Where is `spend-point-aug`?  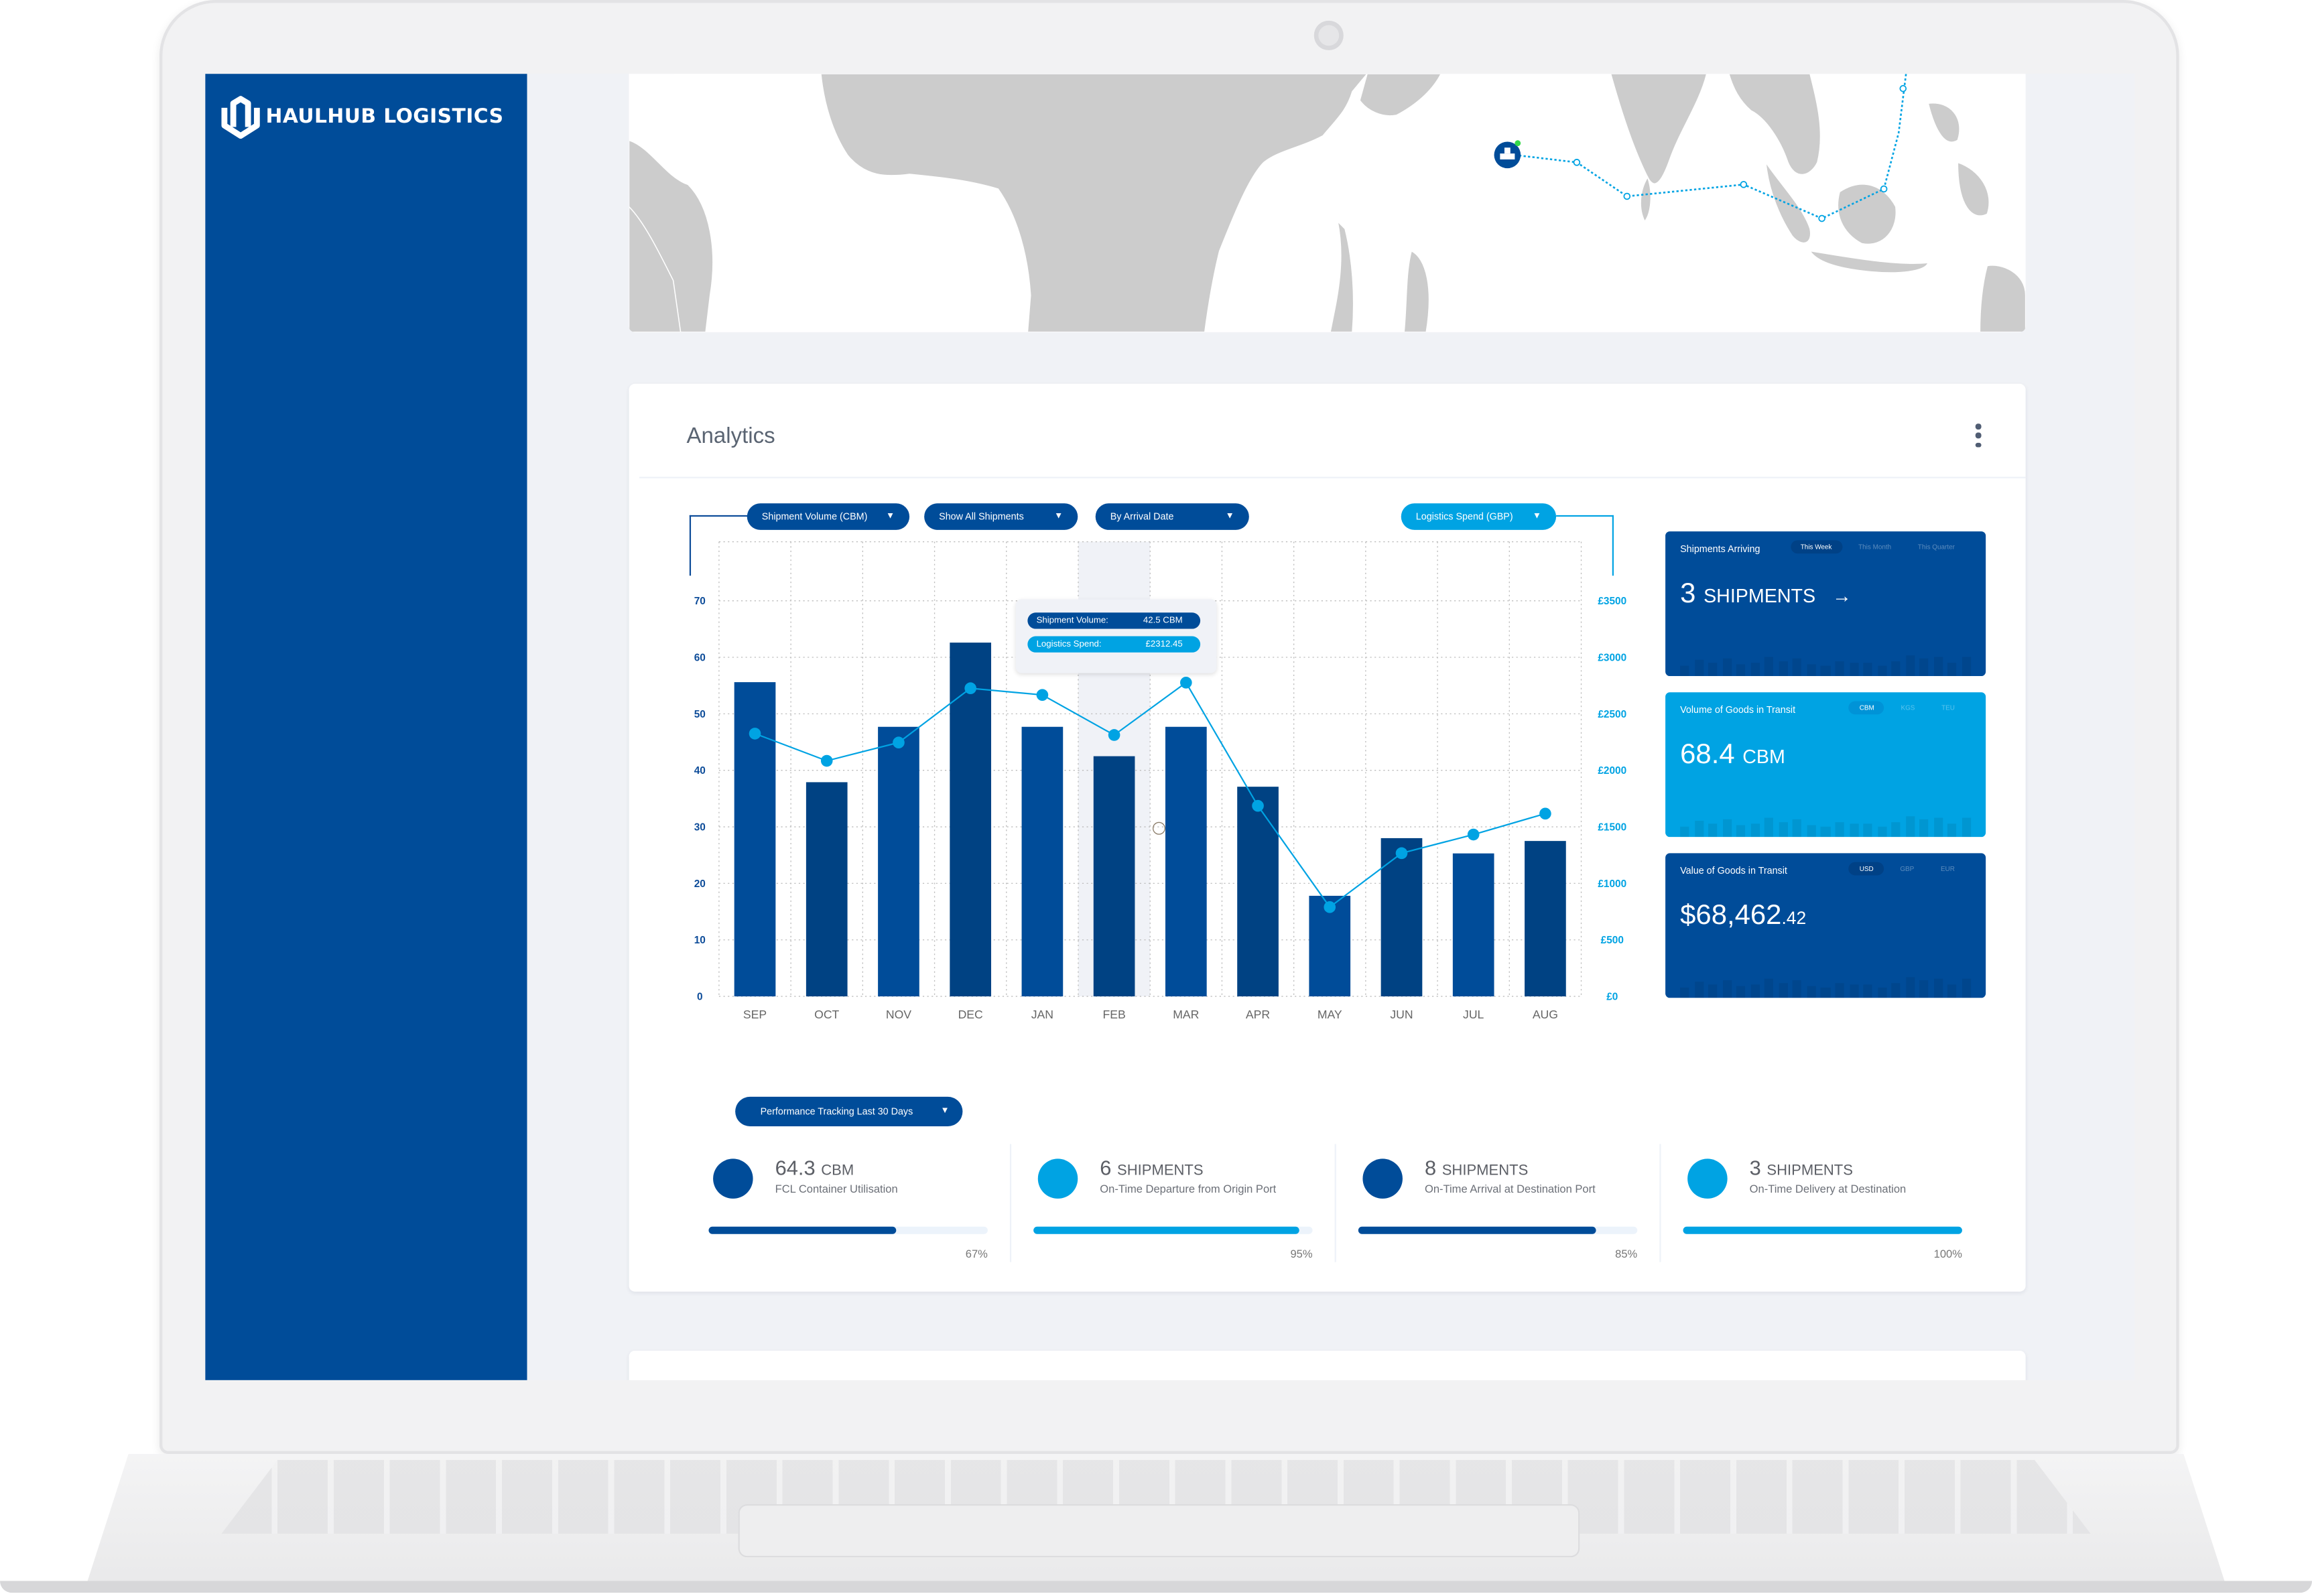 spend-point-aug is located at coordinates (1545, 813).